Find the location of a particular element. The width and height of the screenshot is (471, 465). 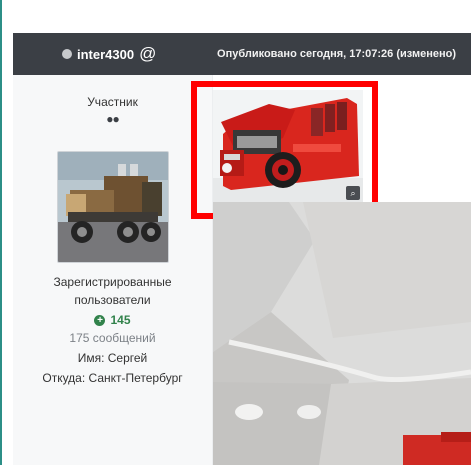

user-group-line-1: Зарегистрированные is located at coordinates (112, 282).